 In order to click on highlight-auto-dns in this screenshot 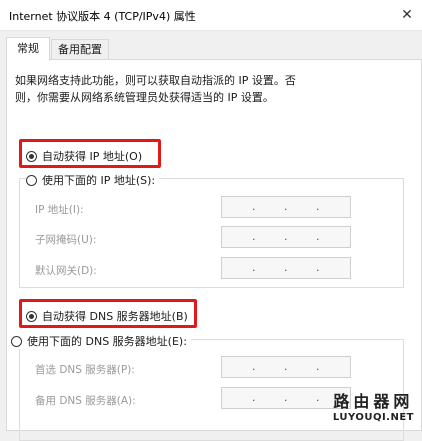, I will do `click(108, 313)`.